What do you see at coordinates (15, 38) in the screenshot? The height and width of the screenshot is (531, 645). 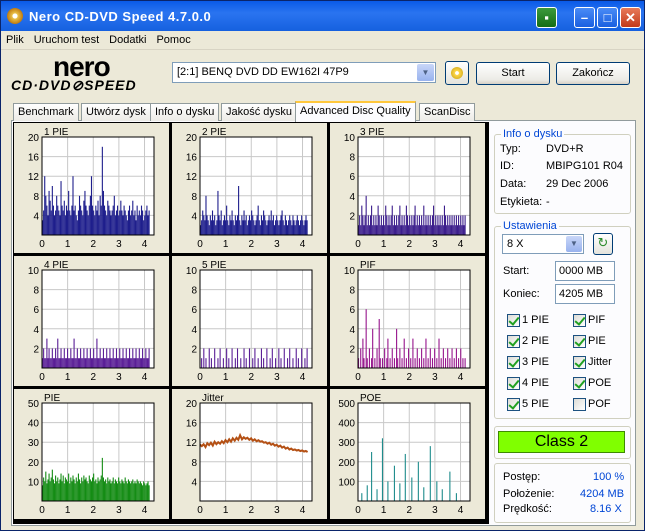 I see `menu-plik: Plik` at bounding box center [15, 38].